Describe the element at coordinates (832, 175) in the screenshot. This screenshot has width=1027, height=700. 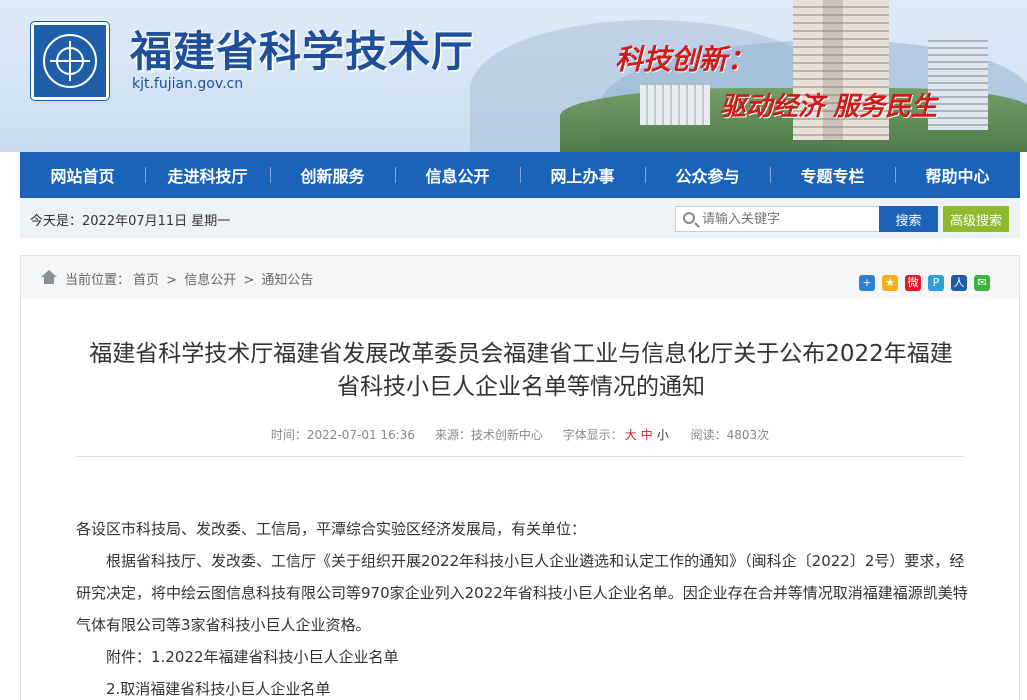
I see `nav-item-special-topics: 专题专栏` at that location.